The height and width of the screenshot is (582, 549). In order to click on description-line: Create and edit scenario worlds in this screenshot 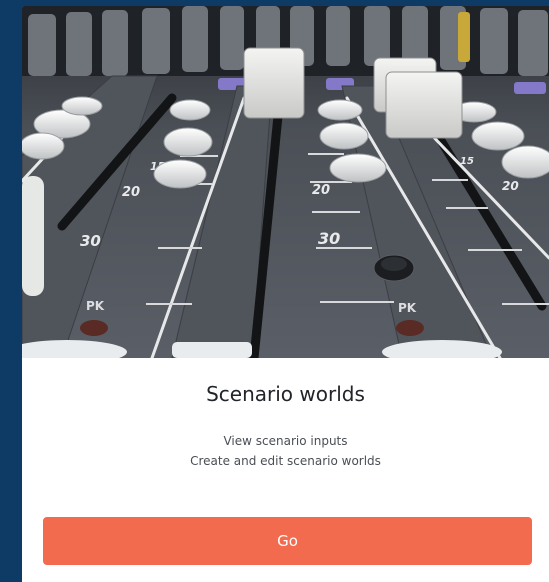, I will do `click(285, 461)`.